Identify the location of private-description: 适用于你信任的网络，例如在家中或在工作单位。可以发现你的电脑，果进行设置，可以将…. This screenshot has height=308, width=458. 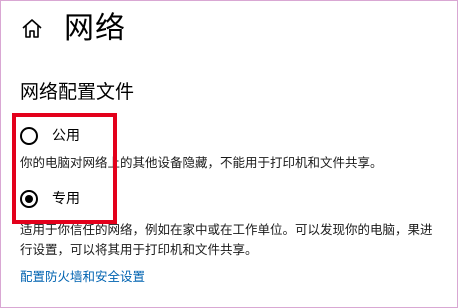
(226, 239).